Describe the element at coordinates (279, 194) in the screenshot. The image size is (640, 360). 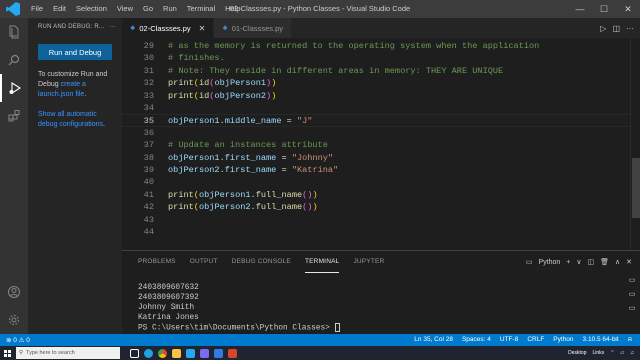
I see `code-token: full_name` at that location.